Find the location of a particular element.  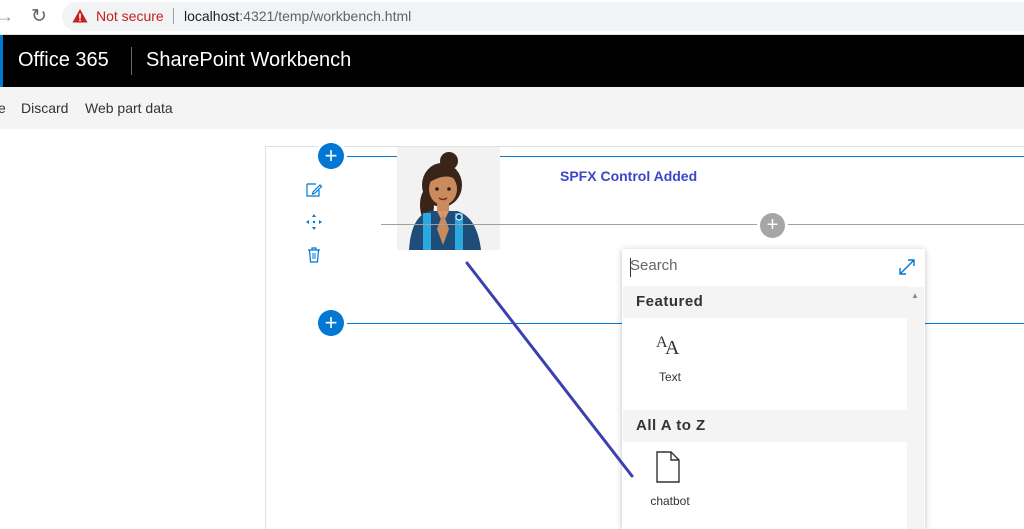

add-webpart-button: + is located at coordinates (772, 225).